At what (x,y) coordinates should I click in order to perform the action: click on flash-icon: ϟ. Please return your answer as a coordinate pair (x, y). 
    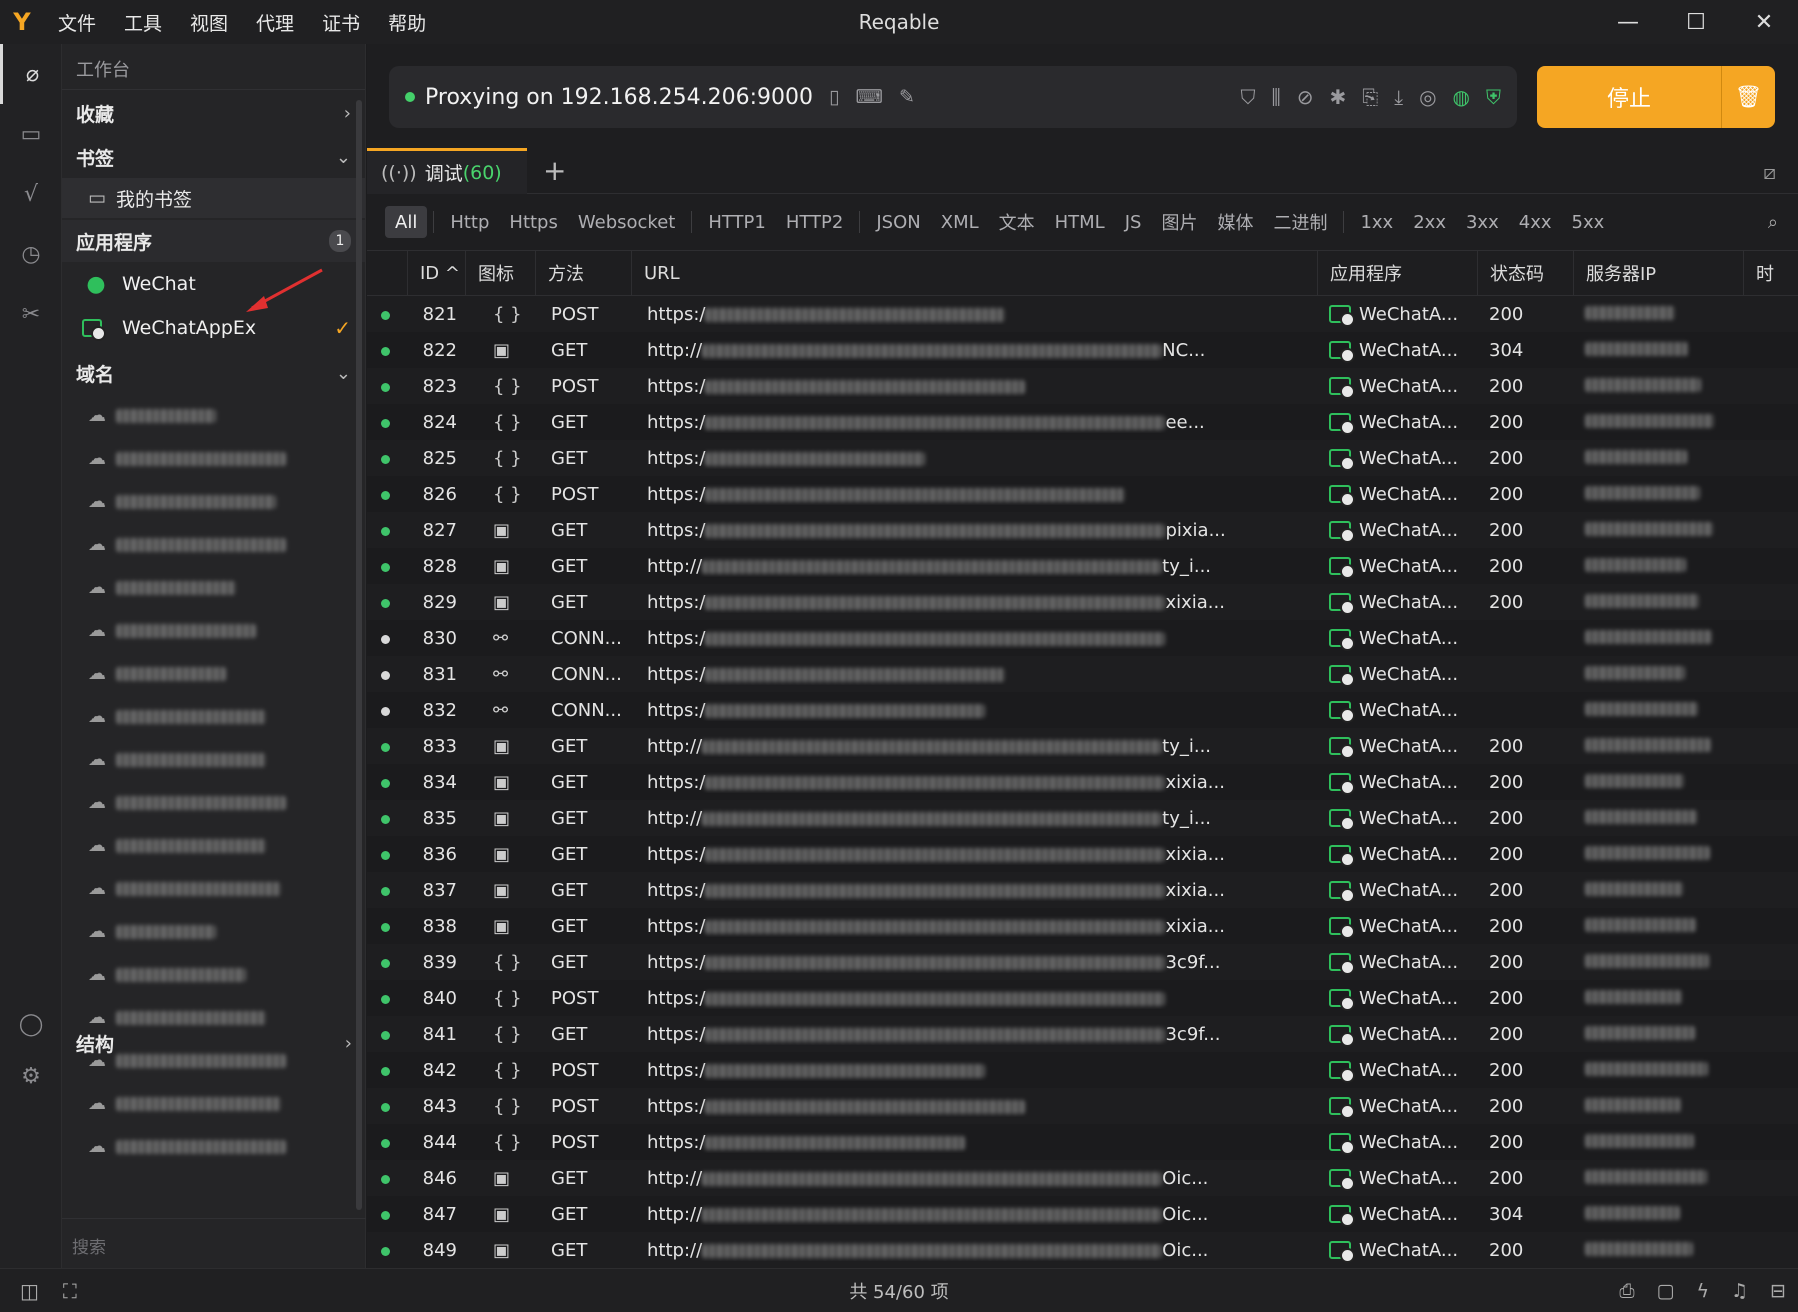
    Looking at the image, I should click on (1702, 1291).